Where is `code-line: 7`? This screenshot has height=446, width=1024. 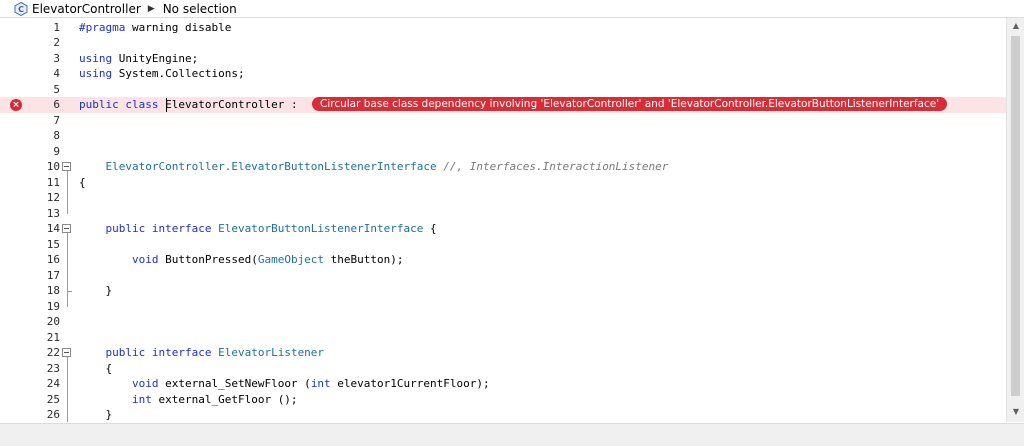 code-line: 7 is located at coordinates (503, 121).